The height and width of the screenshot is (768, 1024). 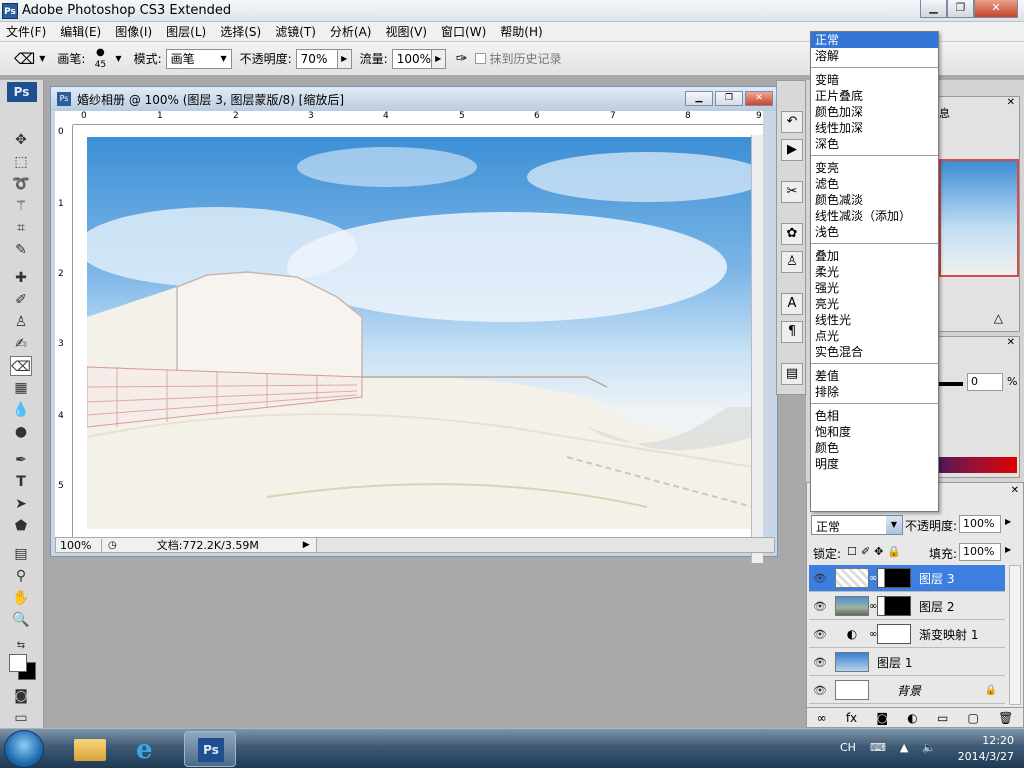 I want to click on system-clock: 12:20 2014/3/27, so click(x=986, y=749).